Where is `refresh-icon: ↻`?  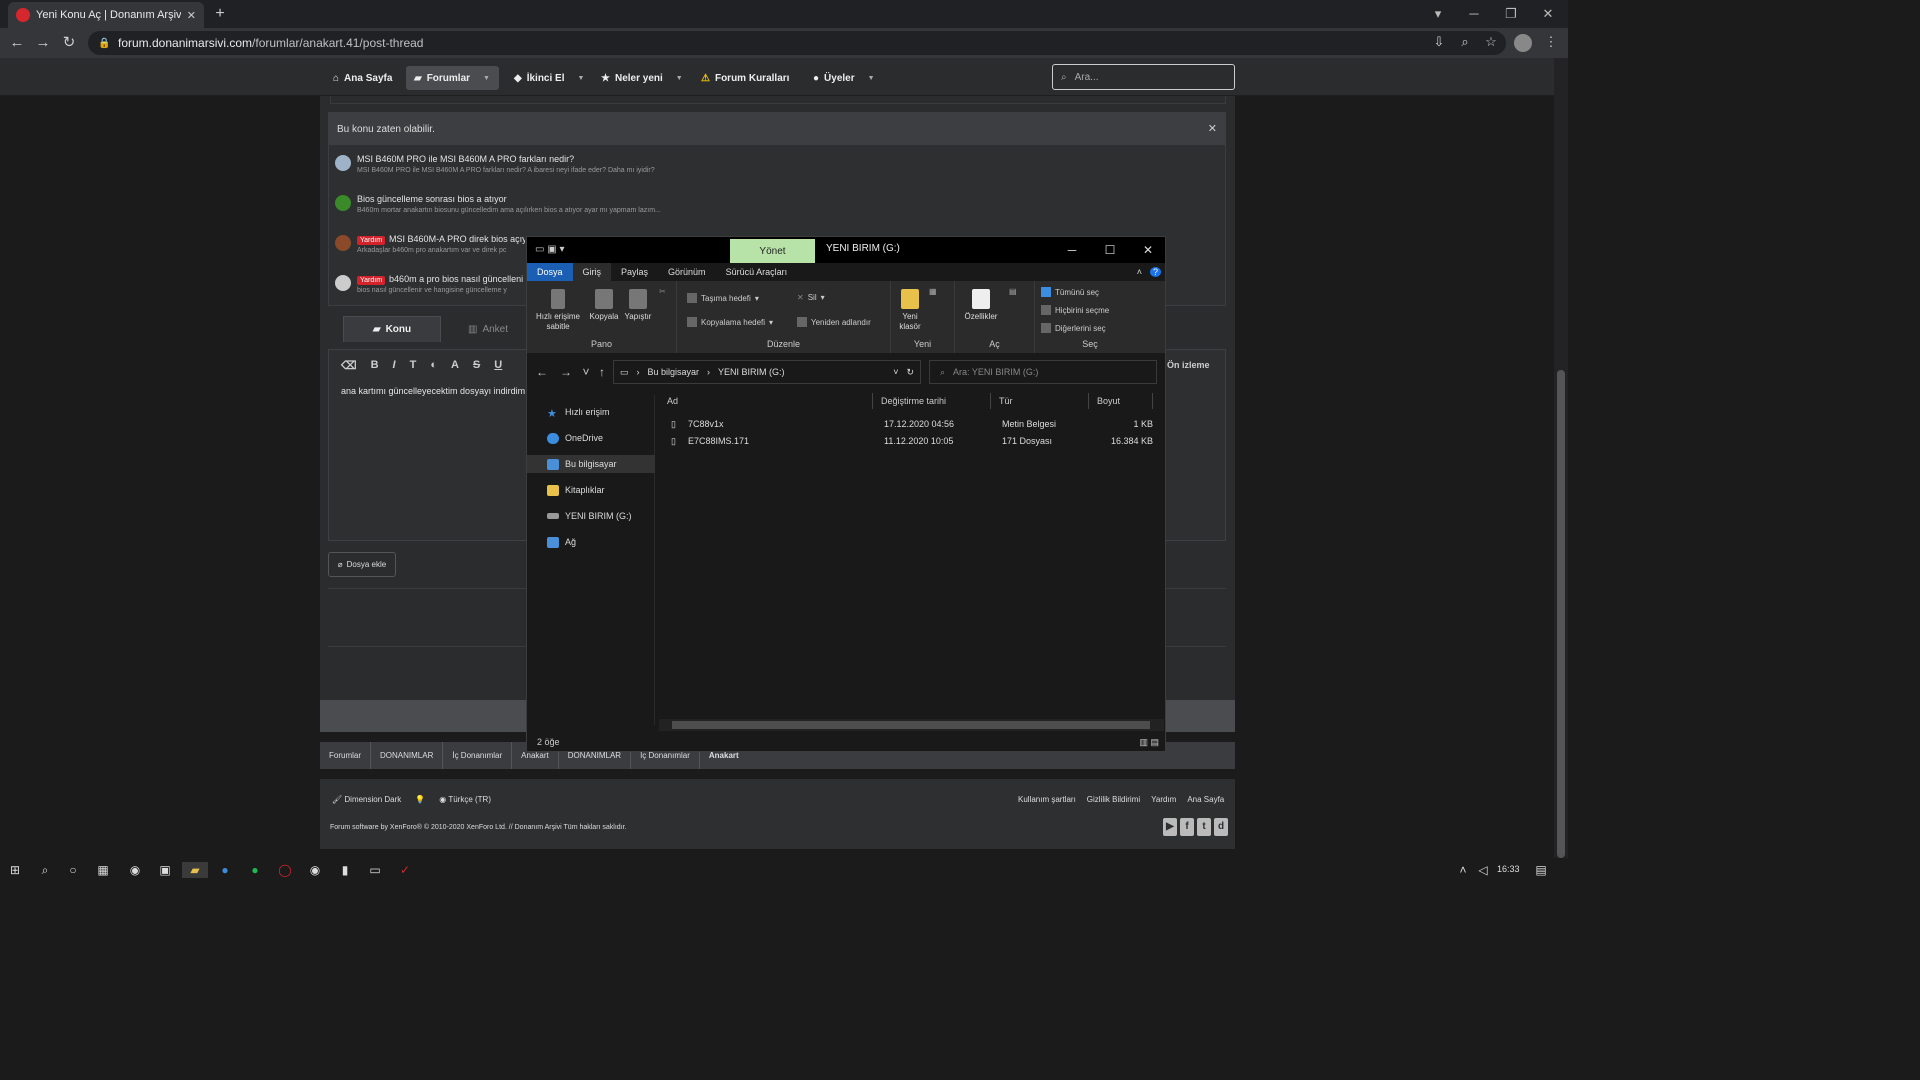
refresh-icon: ↻ is located at coordinates (913, 372).